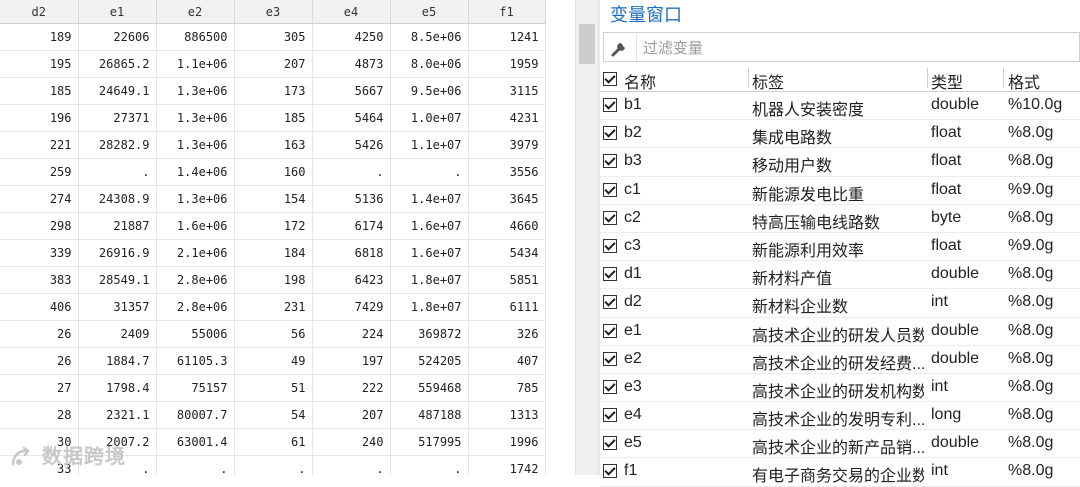  Describe the element at coordinates (840, 106) in the screenshot. I see `variable-row: b1 机器人安装密度 double %10.0g` at that location.